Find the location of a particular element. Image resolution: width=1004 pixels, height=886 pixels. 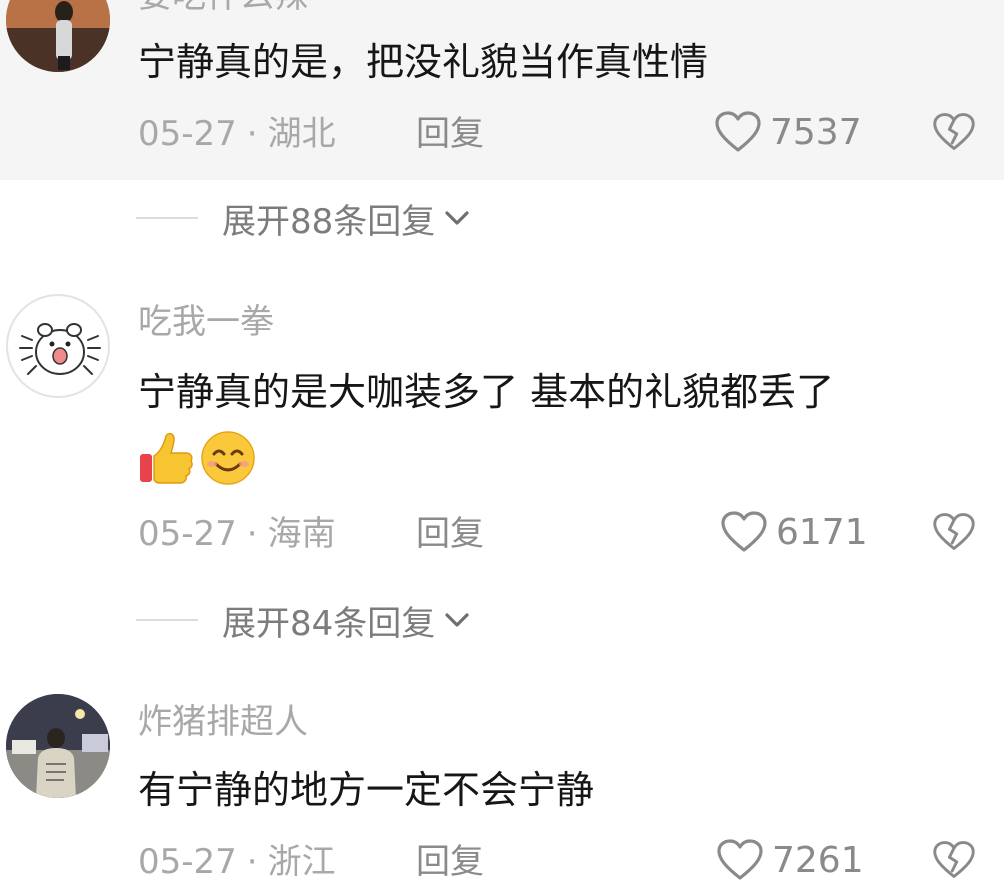

expand-replies-button: 展开88条回复 is located at coordinates (303, 220).